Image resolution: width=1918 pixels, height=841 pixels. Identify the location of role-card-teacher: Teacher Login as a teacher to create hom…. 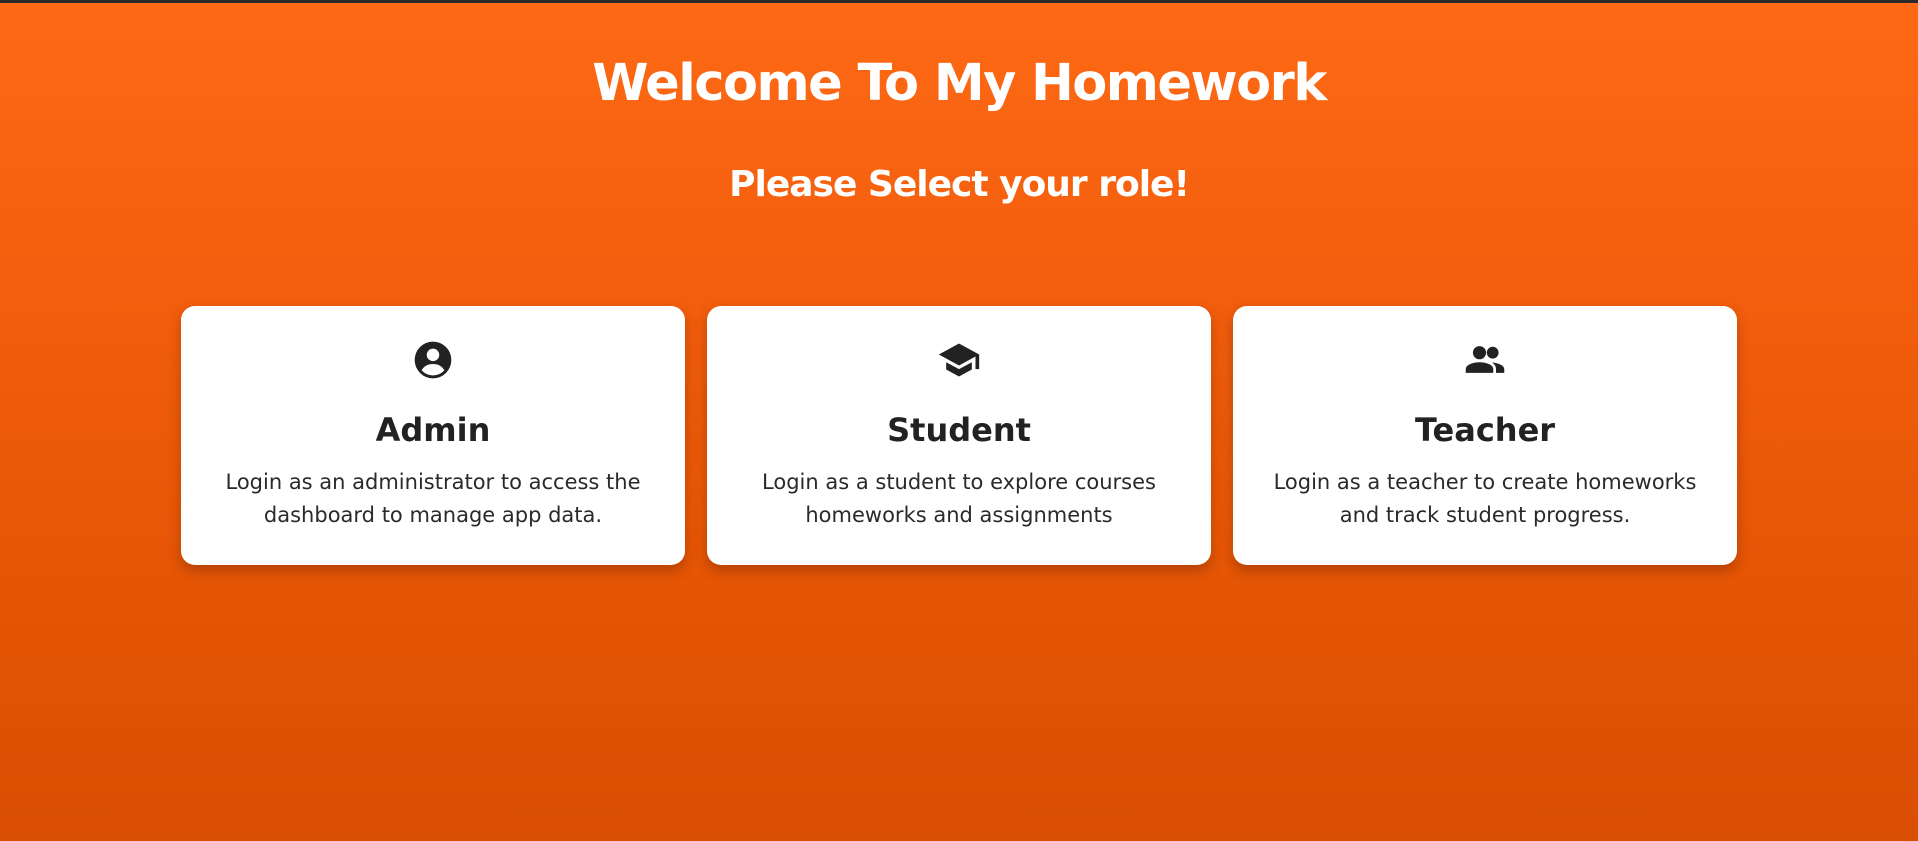
(1485, 435).